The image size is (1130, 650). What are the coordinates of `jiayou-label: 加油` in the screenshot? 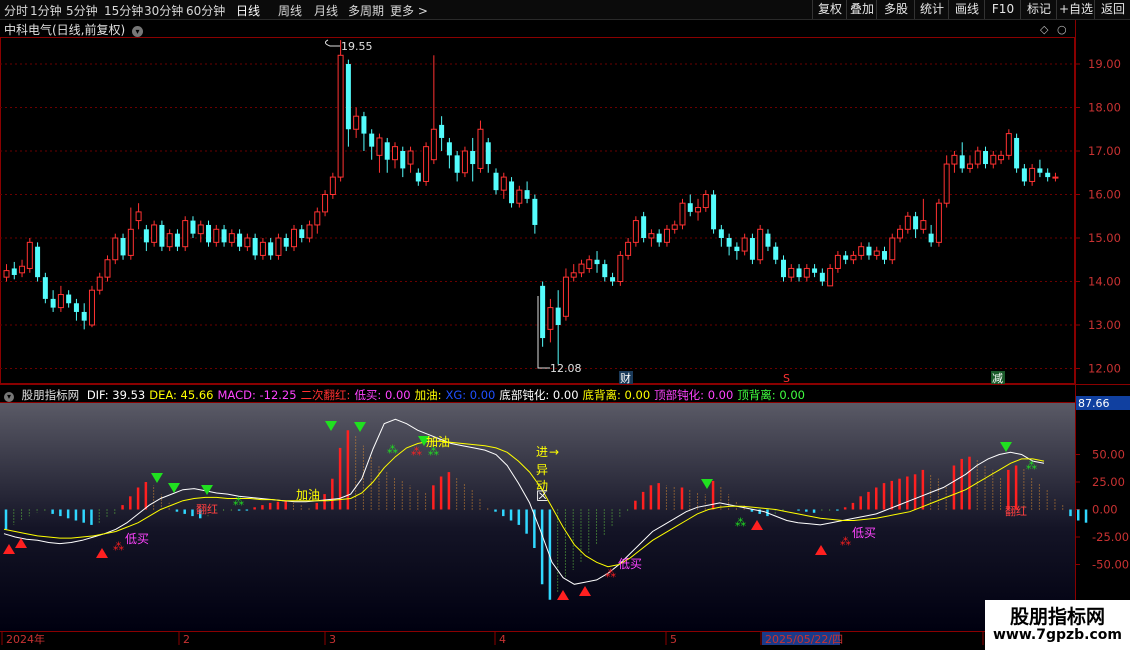 It's located at (438, 442).